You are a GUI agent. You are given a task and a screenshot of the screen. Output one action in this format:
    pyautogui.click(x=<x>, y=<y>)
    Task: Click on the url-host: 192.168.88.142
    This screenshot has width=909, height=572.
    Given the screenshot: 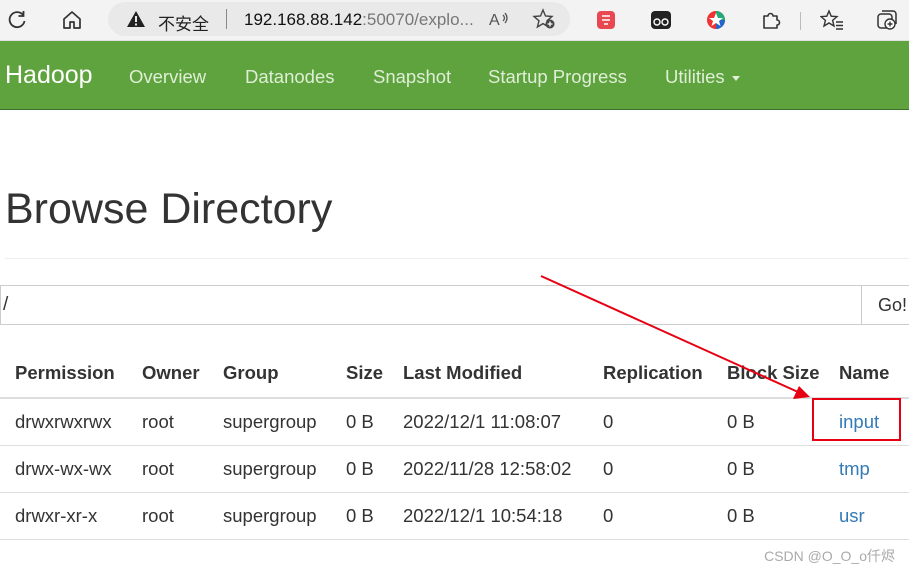 What is the action you would take?
    pyautogui.click(x=303, y=19)
    